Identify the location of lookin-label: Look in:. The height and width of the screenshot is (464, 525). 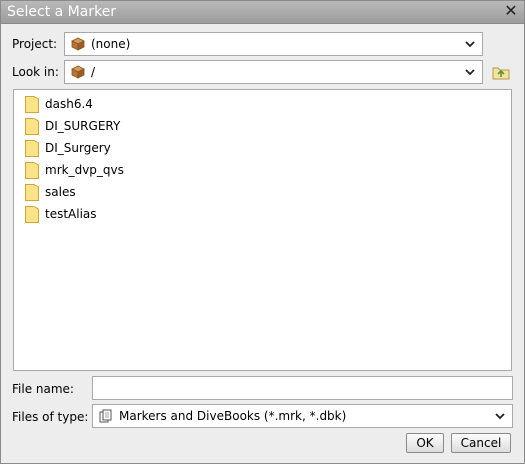
(35, 72).